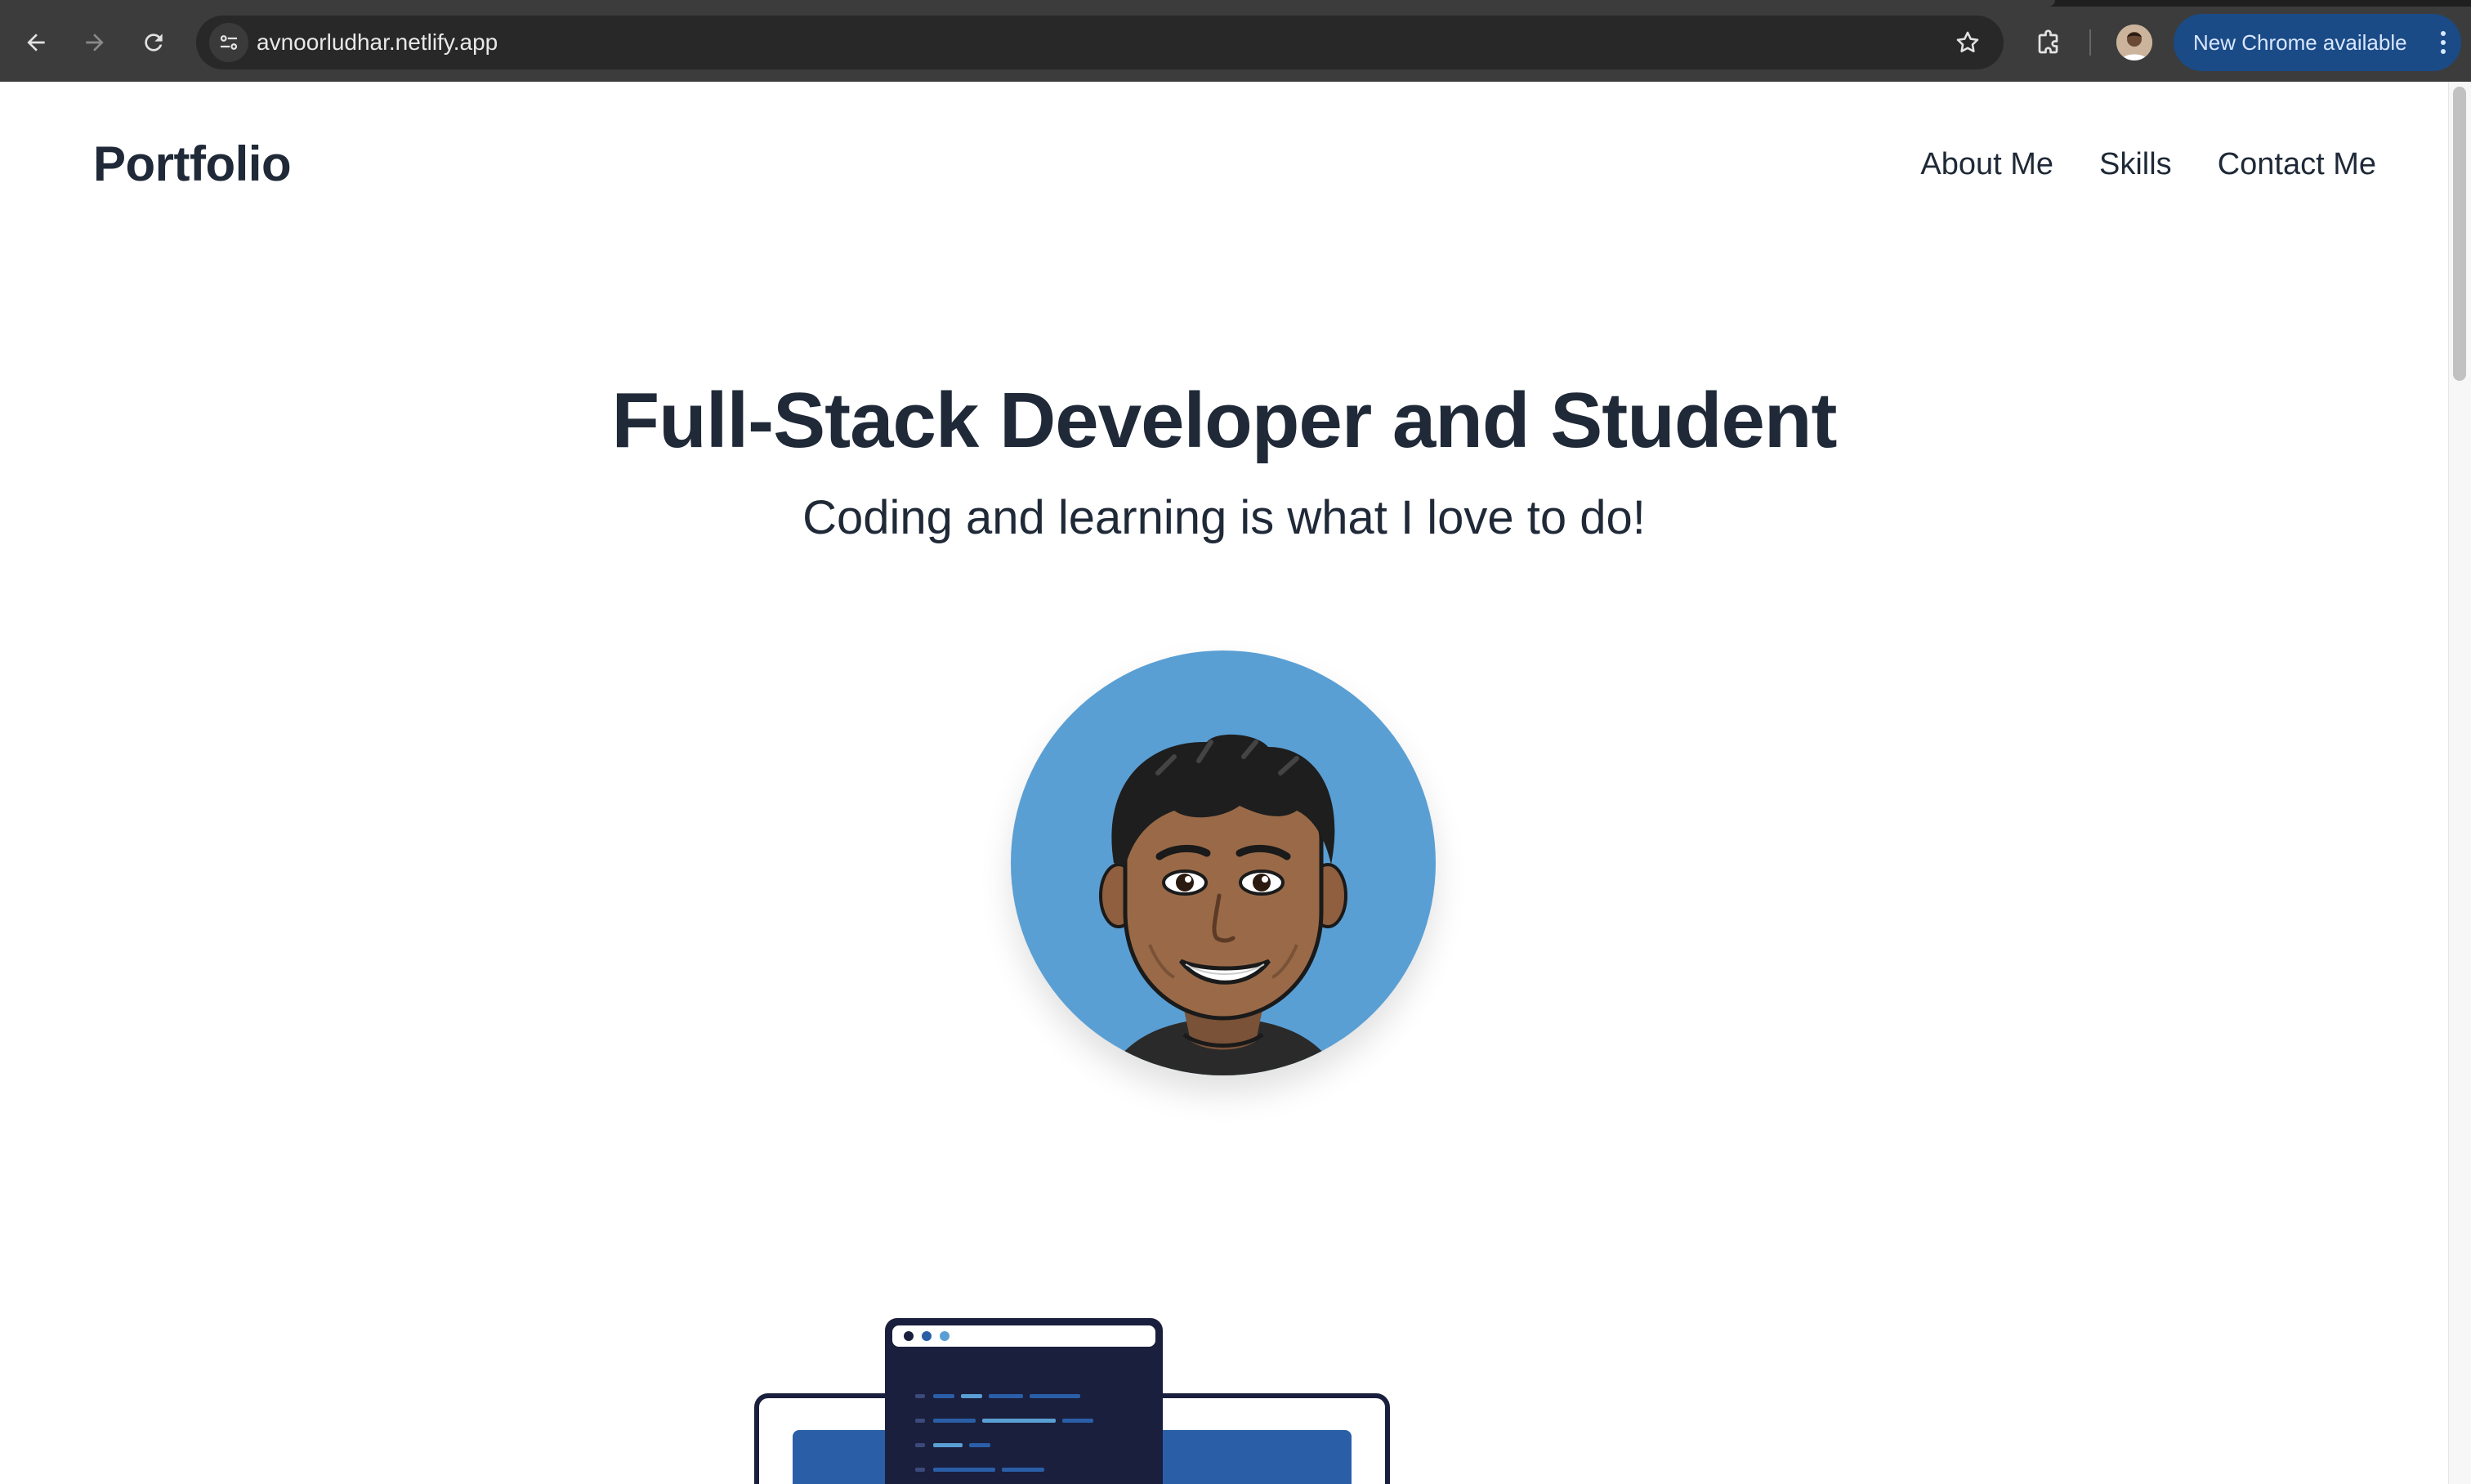  I want to click on back-button, so click(36, 42).